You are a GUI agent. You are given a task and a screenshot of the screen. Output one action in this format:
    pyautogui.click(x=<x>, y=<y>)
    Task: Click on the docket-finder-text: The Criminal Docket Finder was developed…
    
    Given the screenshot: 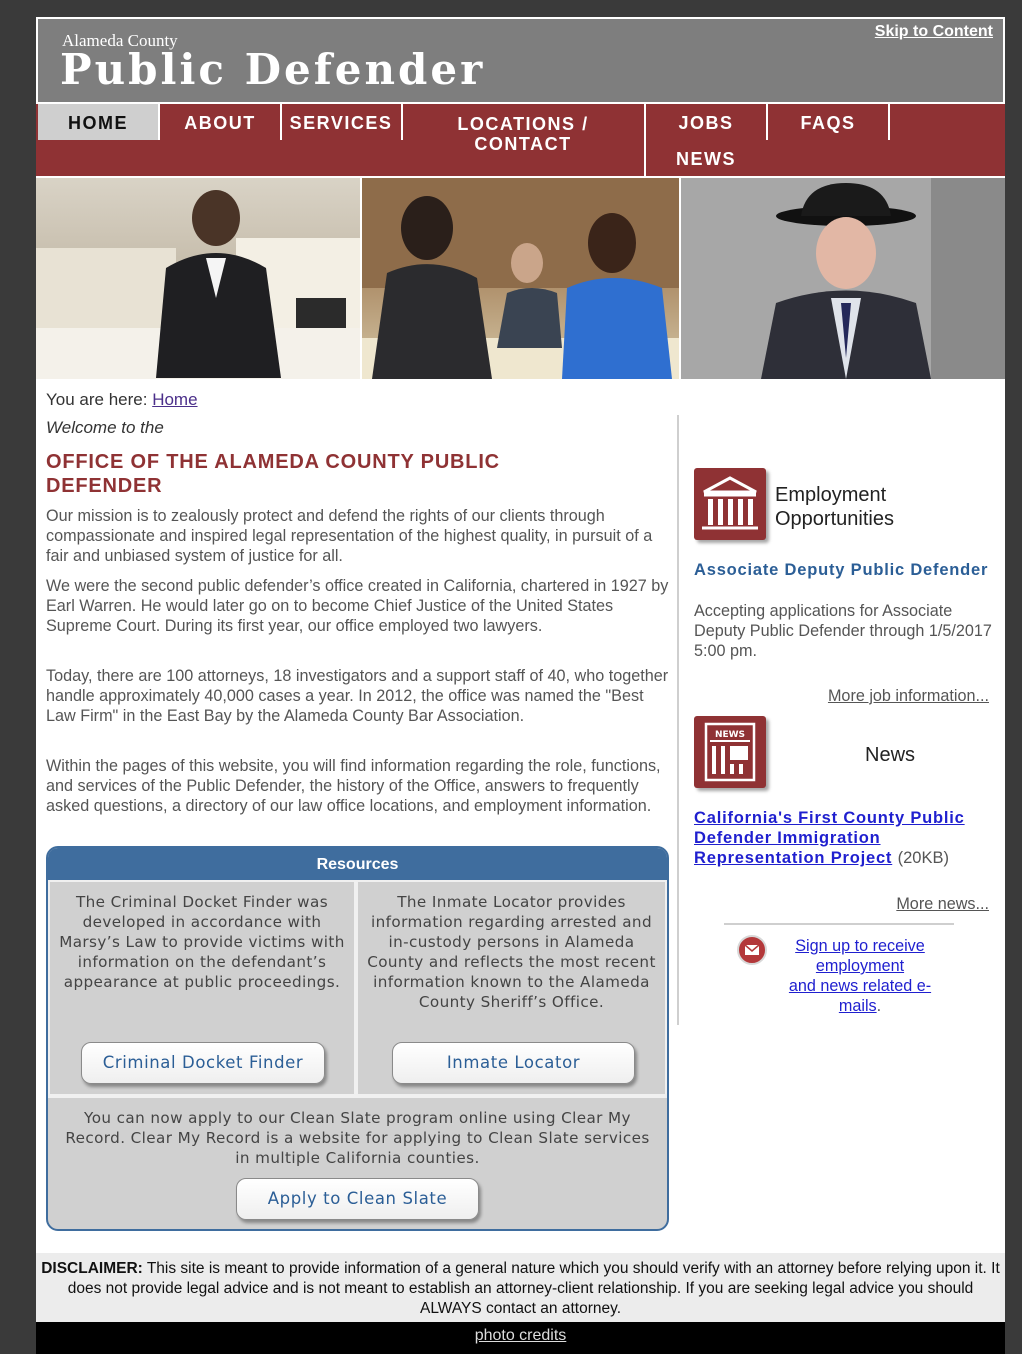 What is the action you would take?
    pyautogui.click(x=202, y=942)
    